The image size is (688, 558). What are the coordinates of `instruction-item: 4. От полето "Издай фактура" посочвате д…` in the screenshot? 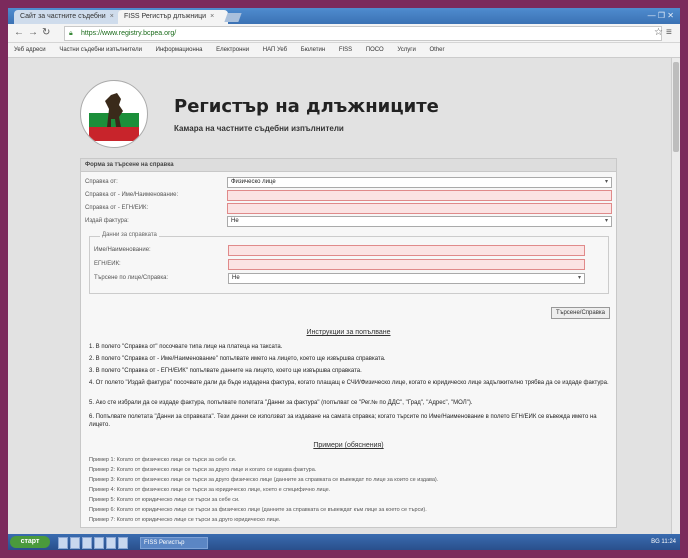 It's located at (349, 383).